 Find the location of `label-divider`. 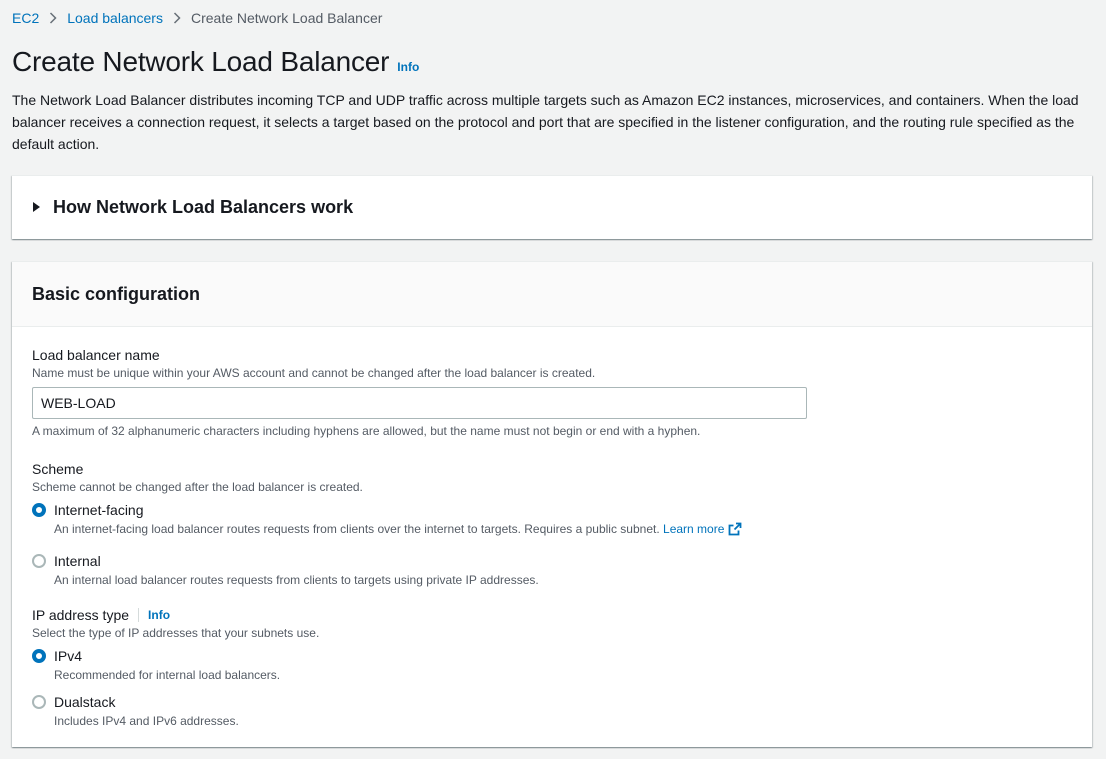

label-divider is located at coordinates (139, 615).